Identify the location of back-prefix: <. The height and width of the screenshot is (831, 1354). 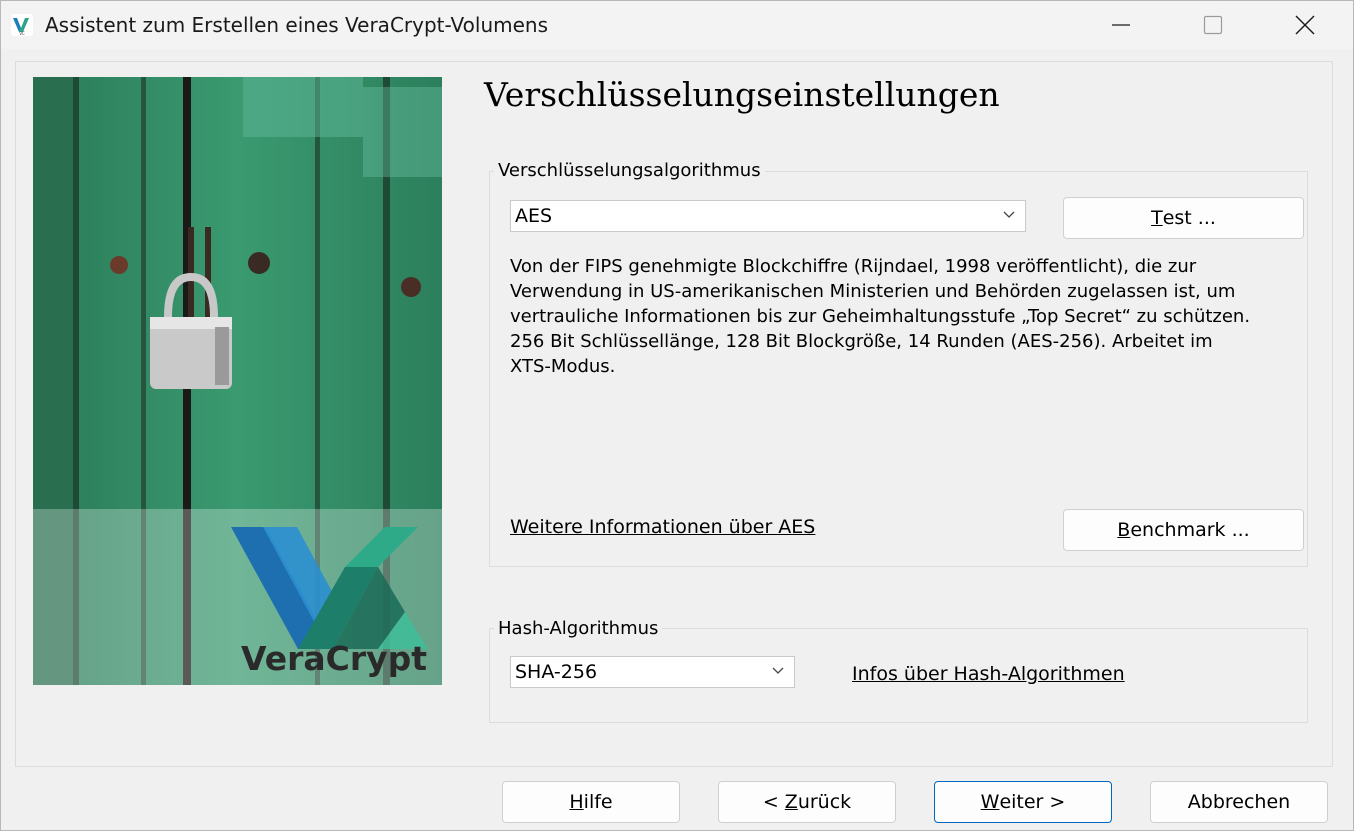
(773, 802).